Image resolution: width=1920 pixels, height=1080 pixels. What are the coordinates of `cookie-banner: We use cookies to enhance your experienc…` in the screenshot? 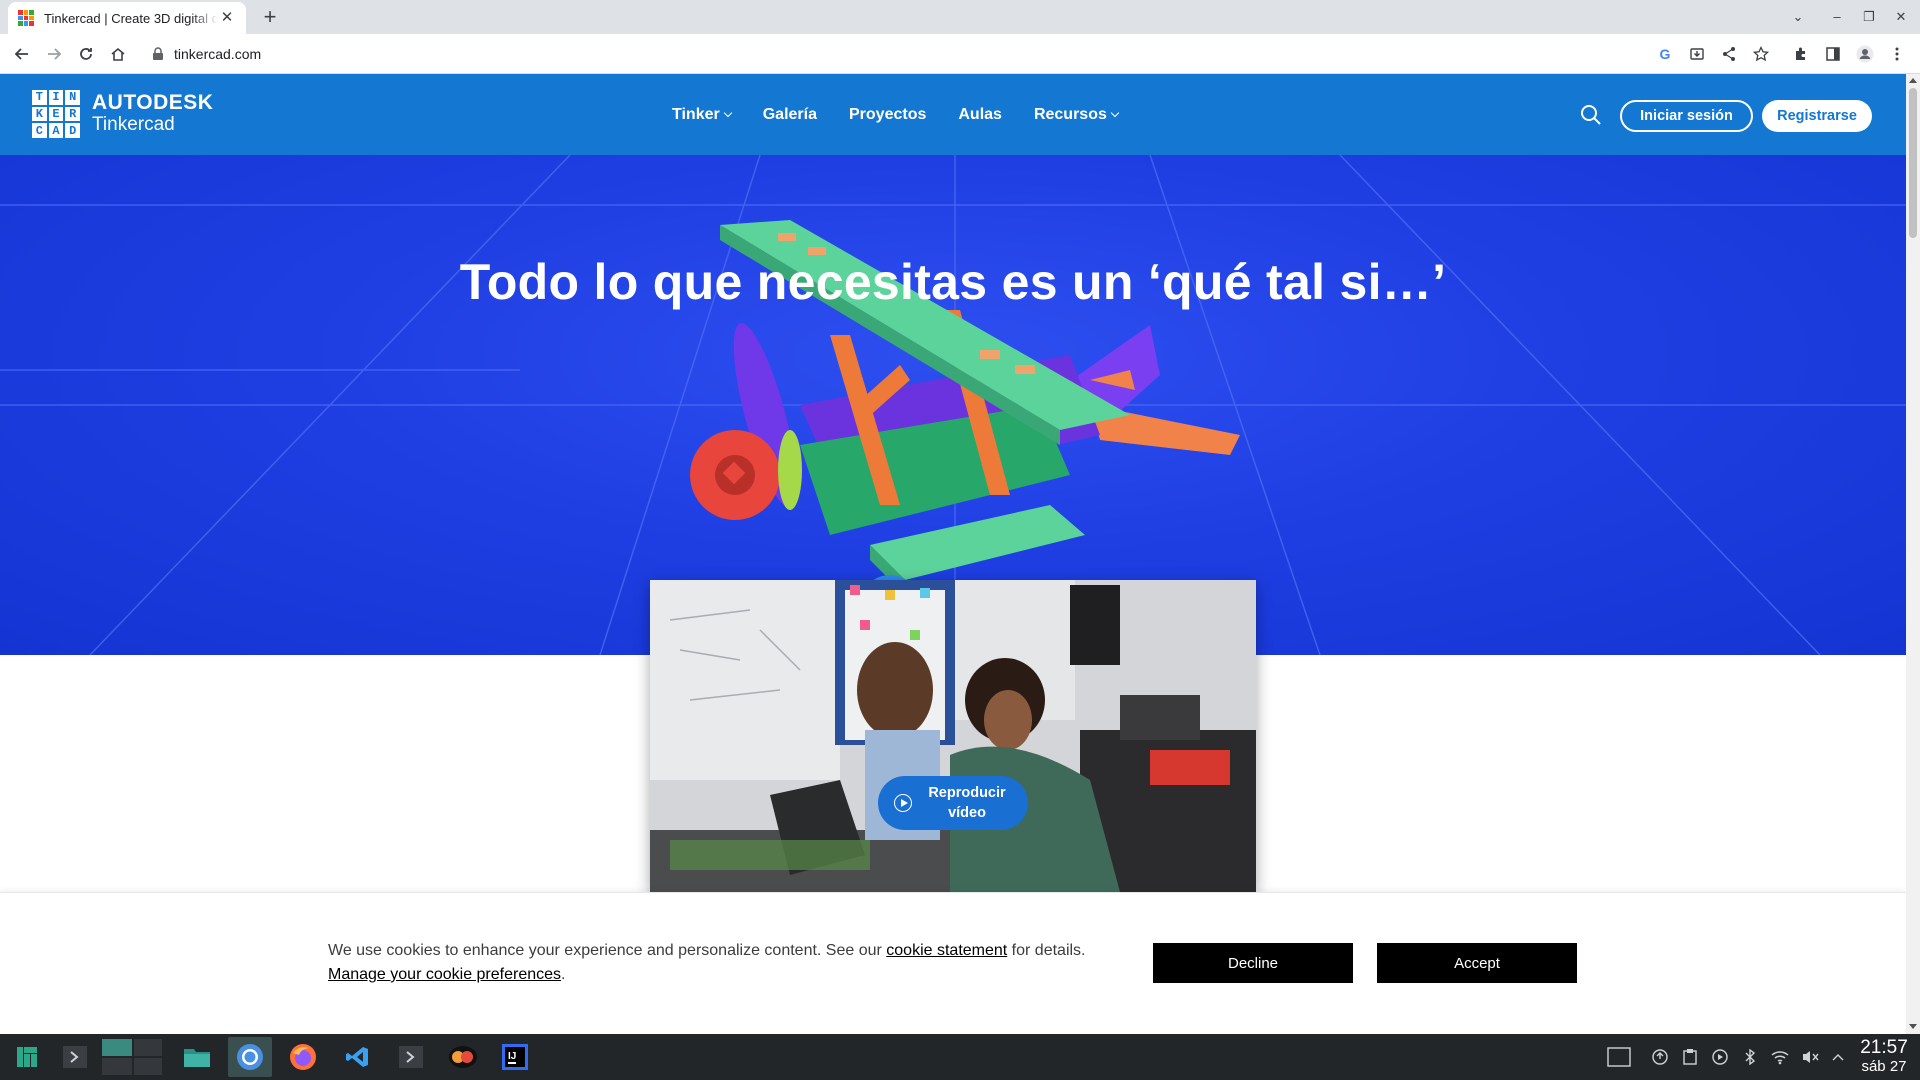 It's located at (953, 963).